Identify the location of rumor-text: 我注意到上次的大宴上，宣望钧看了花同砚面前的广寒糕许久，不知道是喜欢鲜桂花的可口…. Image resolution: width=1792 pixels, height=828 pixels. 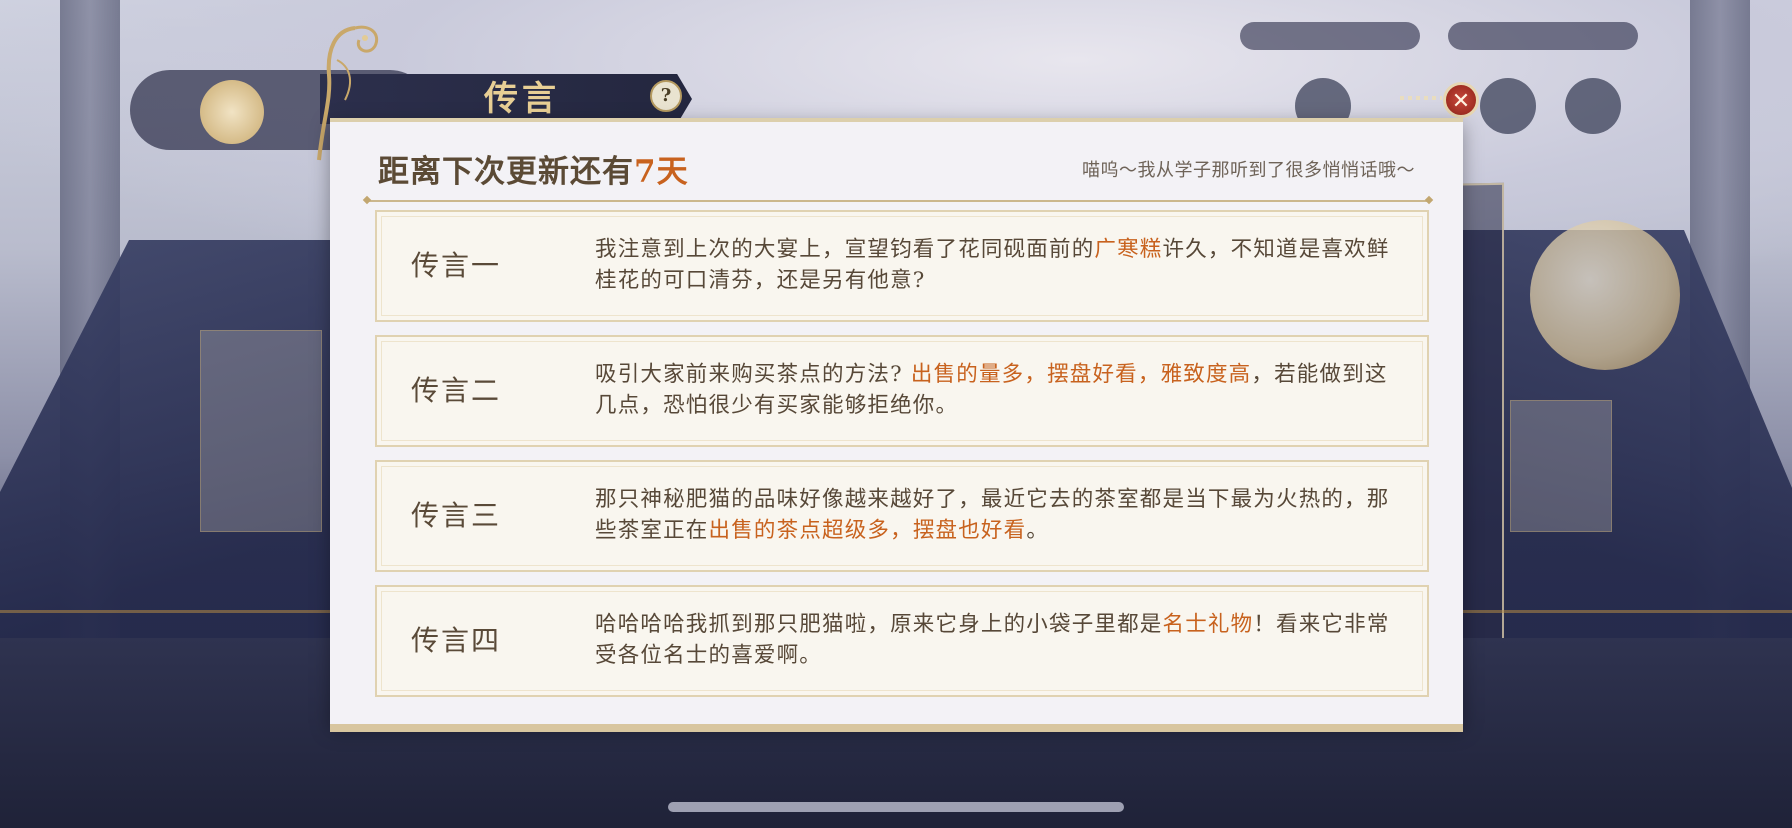
(995, 265).